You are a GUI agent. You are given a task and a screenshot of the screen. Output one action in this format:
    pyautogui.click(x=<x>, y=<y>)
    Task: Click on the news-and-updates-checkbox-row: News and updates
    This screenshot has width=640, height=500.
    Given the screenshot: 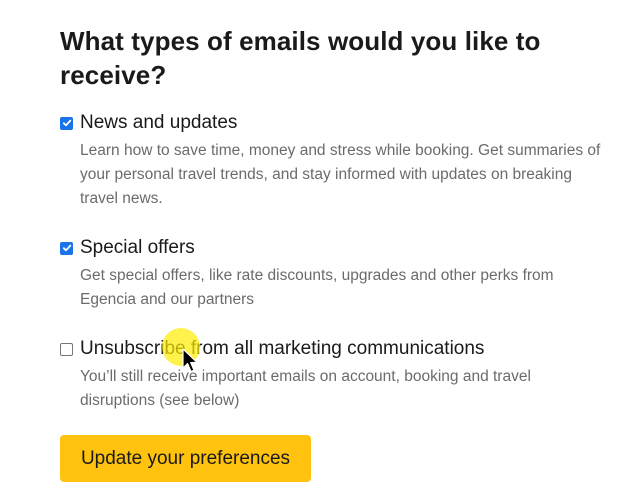 What is the action you would take?
    pyautogui.click(x=340, y=123)
    